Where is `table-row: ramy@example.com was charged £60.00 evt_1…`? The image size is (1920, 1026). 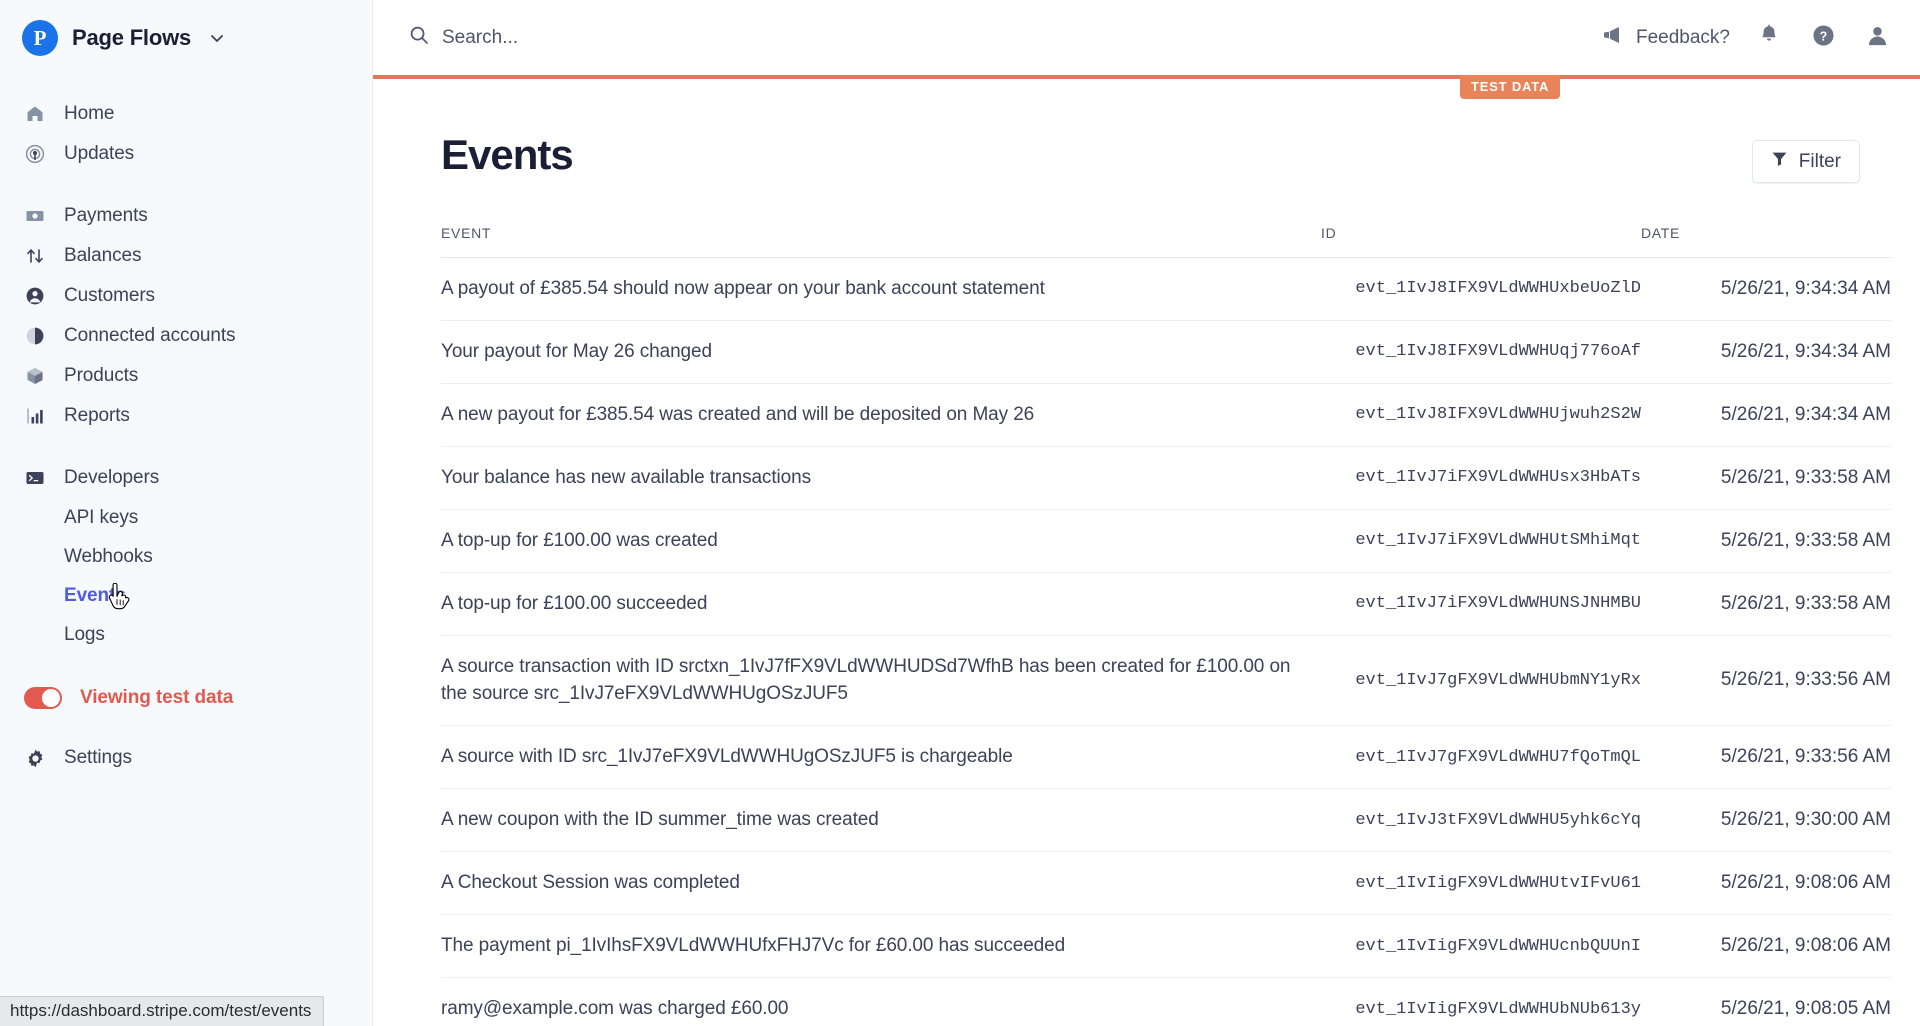
table-row: ramy@example.com was charged £60.00 evt_1… is located at coordinates (1166, 1001).